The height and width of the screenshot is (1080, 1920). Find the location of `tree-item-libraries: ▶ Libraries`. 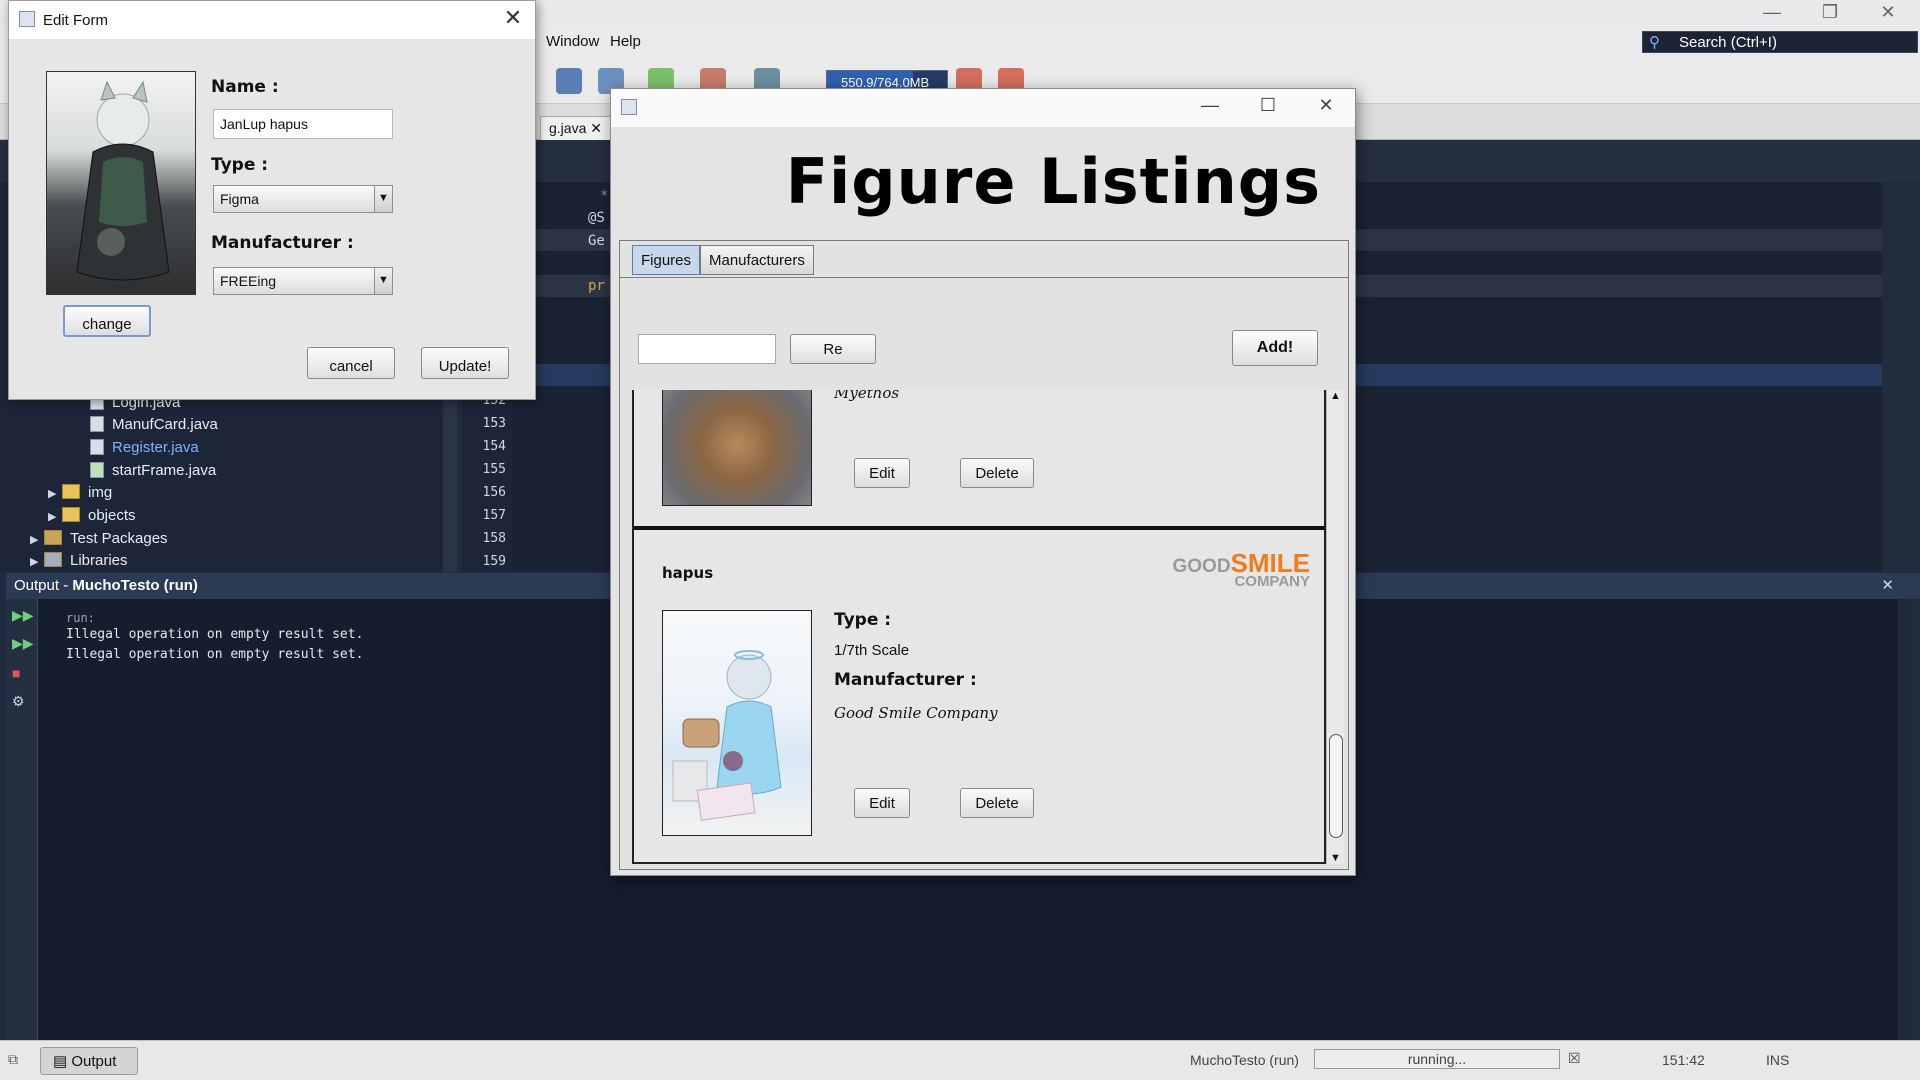

tree-item-libraries: ▶ Libraries is located at coordinates (79, 560).